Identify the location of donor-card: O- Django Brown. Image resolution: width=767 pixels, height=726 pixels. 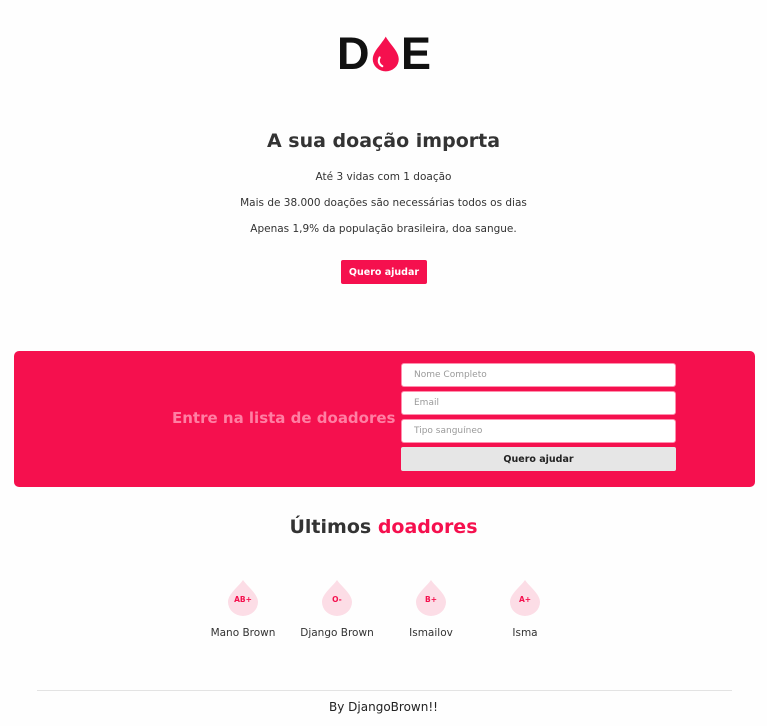
(337, 611).